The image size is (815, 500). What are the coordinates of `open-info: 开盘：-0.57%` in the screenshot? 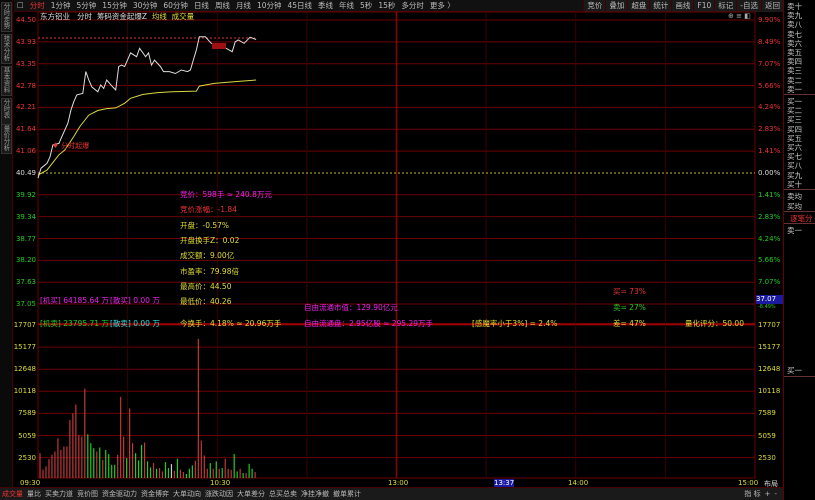 It's located at (205, 225).